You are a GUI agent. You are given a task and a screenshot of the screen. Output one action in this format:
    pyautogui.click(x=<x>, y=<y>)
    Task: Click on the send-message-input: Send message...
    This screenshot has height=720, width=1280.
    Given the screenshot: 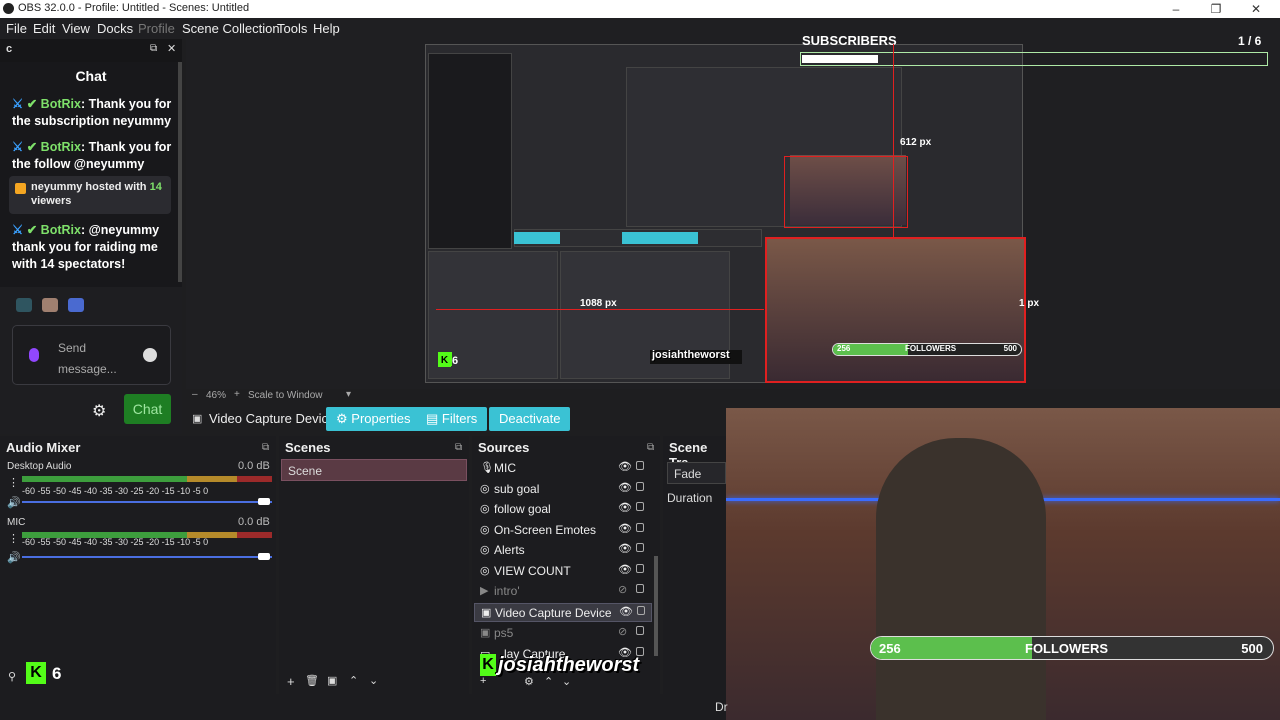 What is the action you would take?
    pyautogui.click(x=91, y=355)
    